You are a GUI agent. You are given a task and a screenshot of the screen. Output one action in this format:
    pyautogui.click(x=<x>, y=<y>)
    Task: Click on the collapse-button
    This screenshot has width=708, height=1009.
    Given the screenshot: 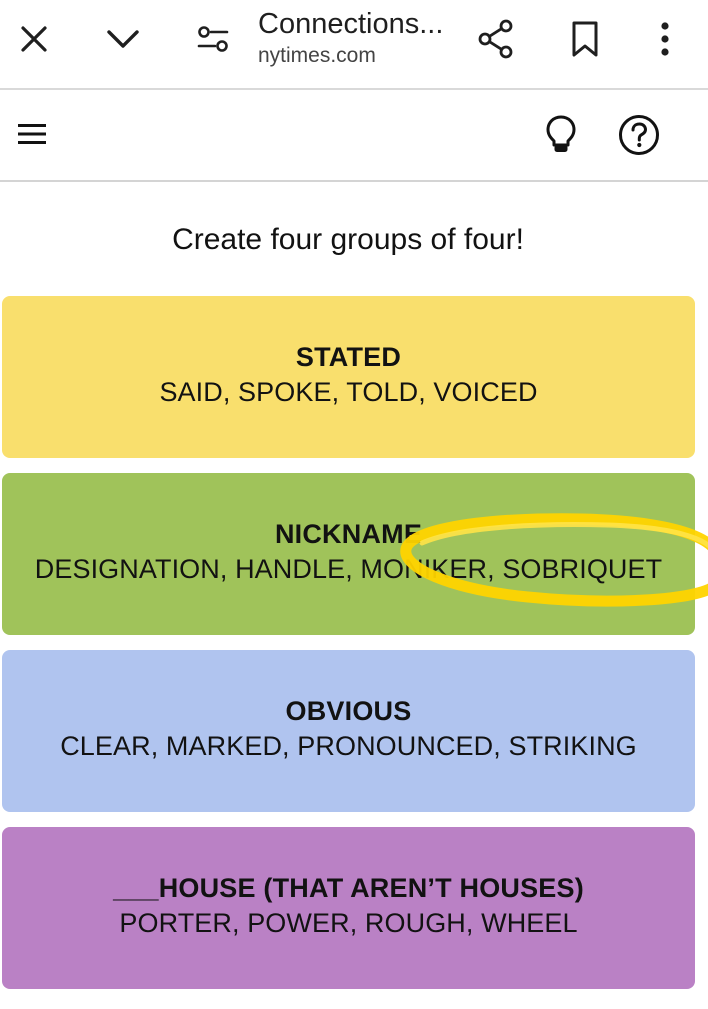 What is the action you would take?
    pyautogui.click(x=123, y=39)
    